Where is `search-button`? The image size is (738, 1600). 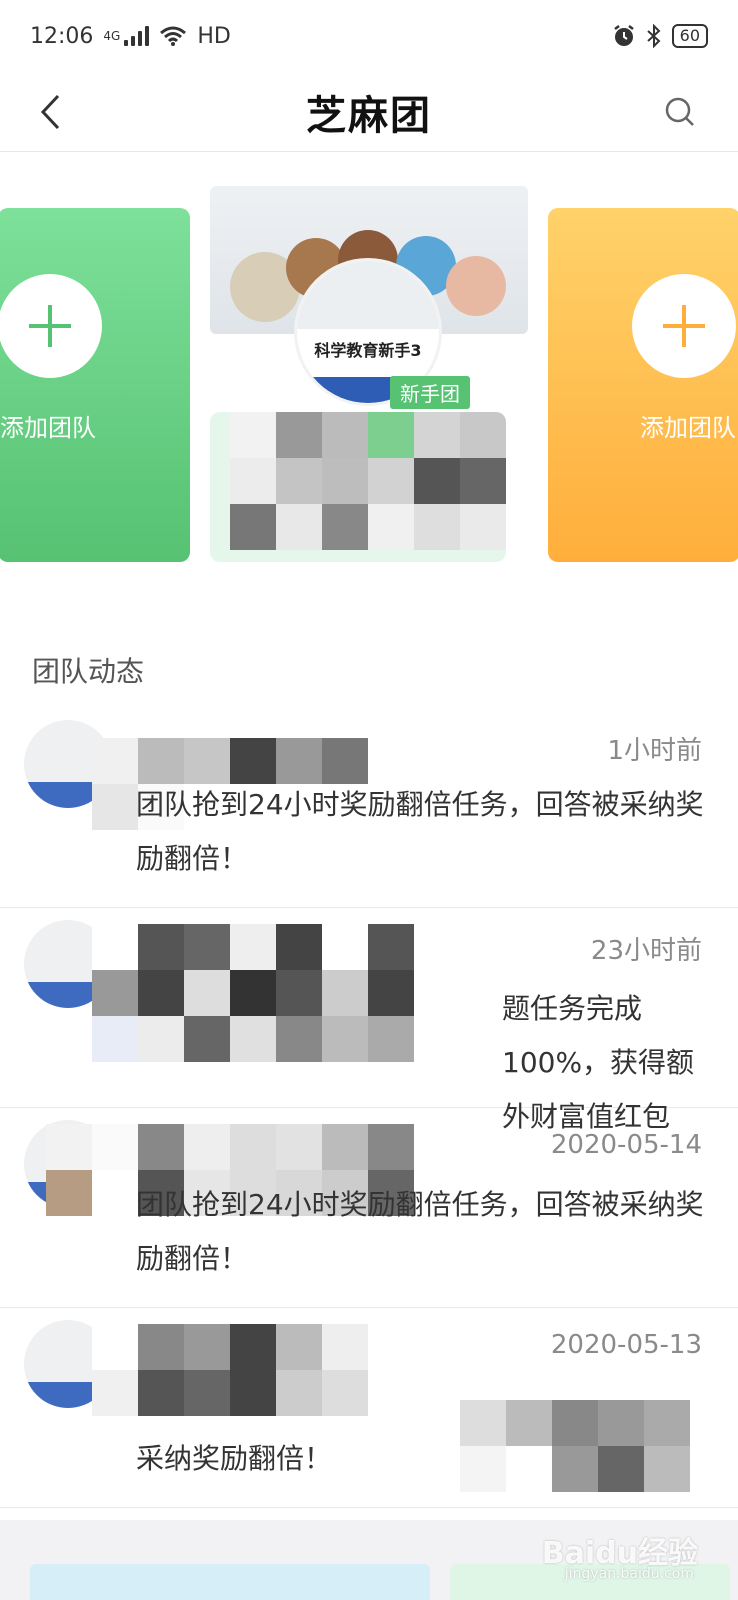
search-button is located at coordinates (680, 112).